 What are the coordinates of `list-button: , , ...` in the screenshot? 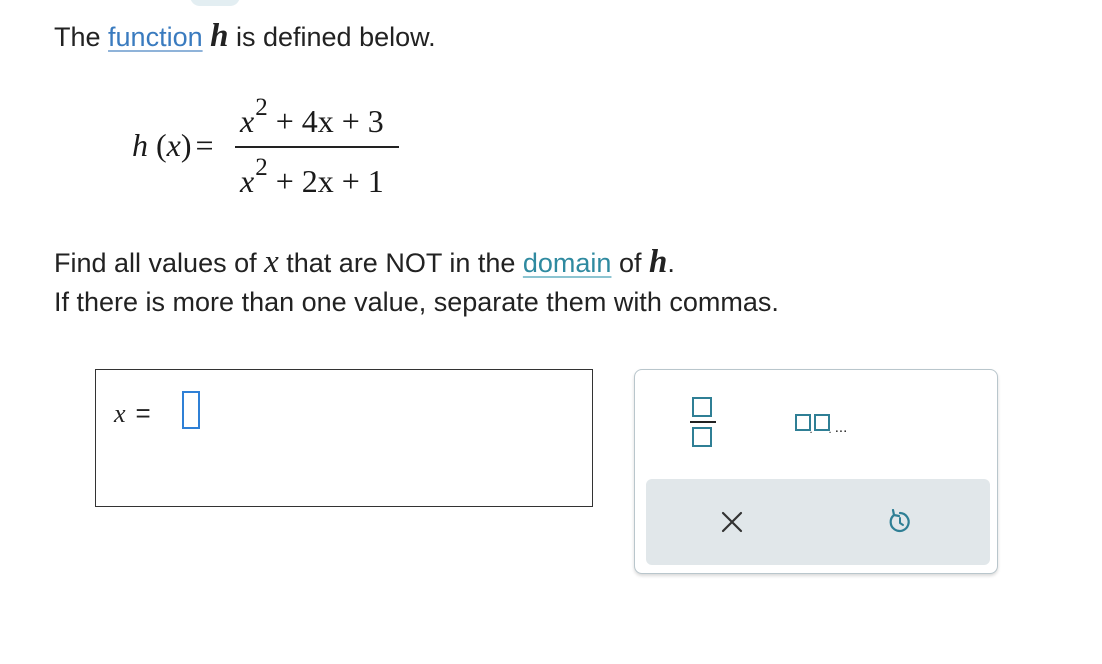 It's located at (821, 423).